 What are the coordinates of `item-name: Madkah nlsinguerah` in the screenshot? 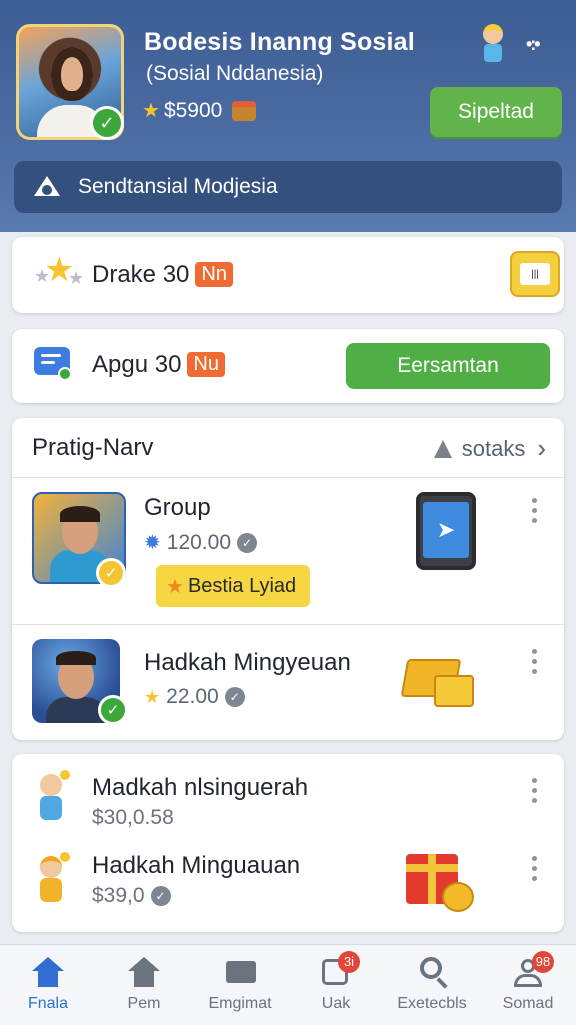 It's located at (200, 787).